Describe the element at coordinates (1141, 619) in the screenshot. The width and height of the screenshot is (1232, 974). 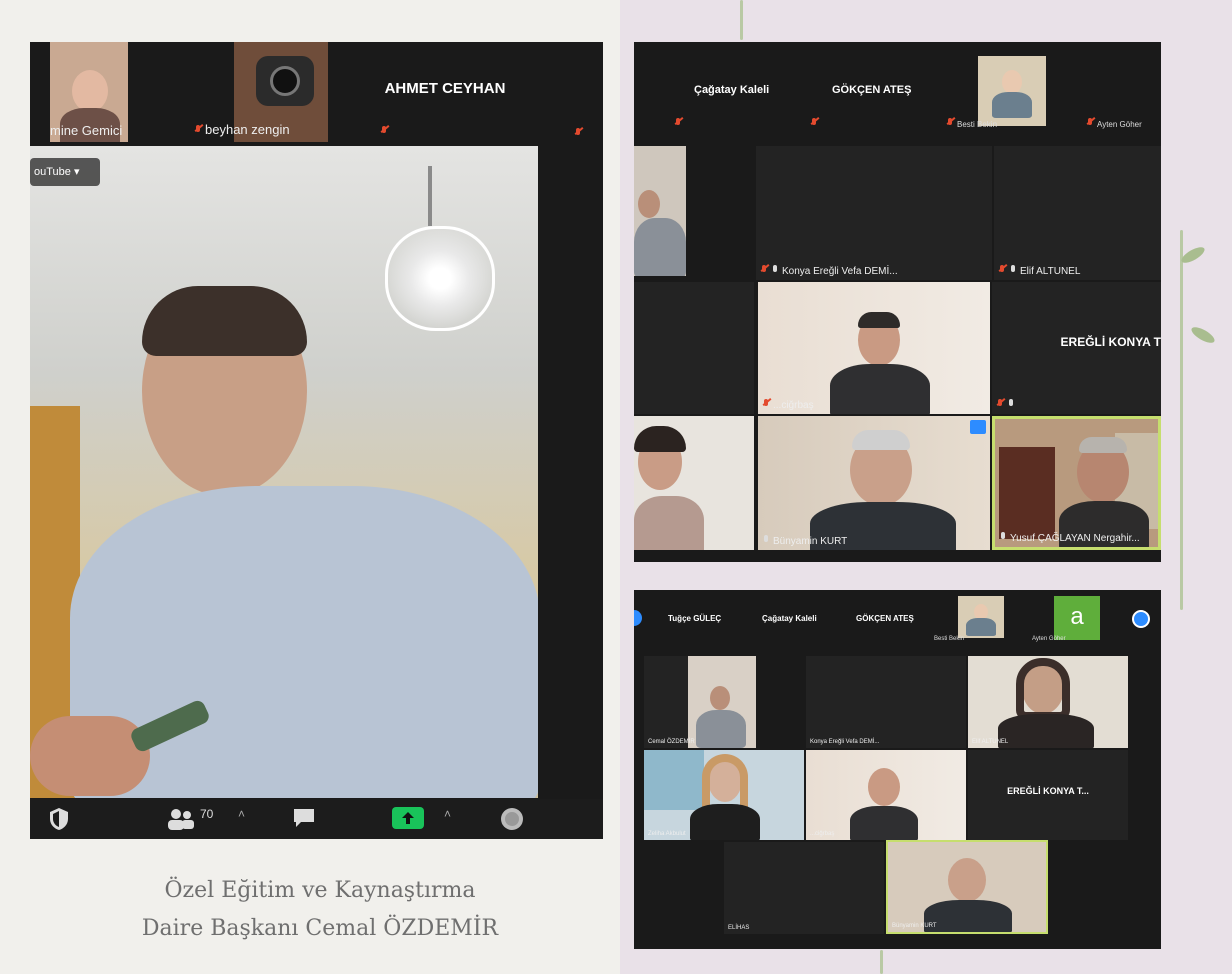
I see `next-page-button` at that location.